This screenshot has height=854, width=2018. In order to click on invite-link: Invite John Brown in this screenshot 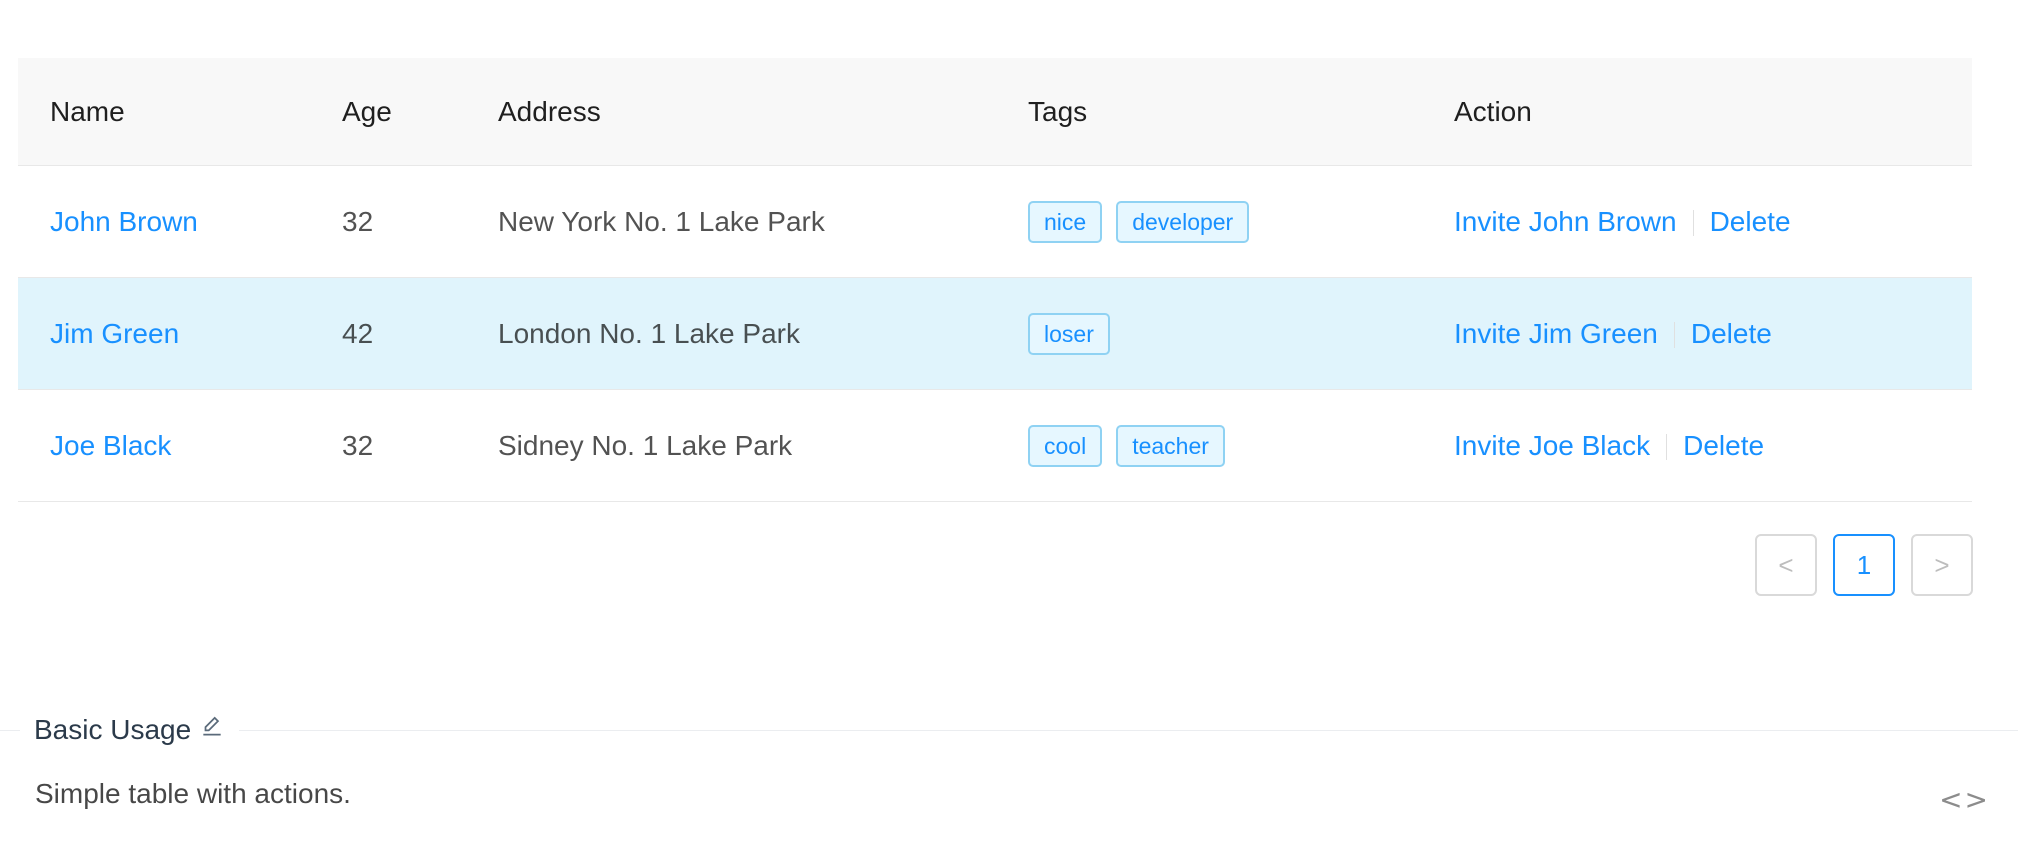, I will do `click(1565, 221)`.